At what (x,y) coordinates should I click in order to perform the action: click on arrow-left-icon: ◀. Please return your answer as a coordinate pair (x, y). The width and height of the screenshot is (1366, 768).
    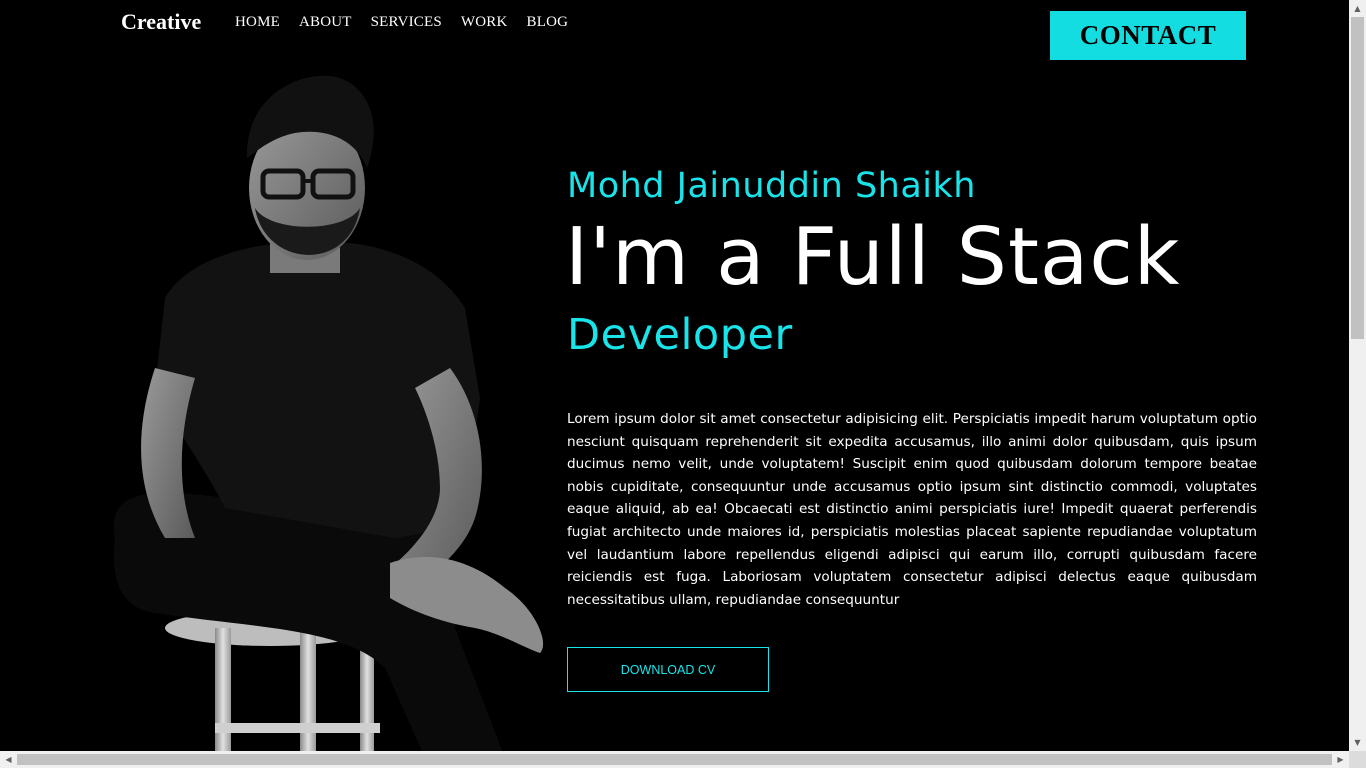
    Looking at the image, I should click on (8, 759).